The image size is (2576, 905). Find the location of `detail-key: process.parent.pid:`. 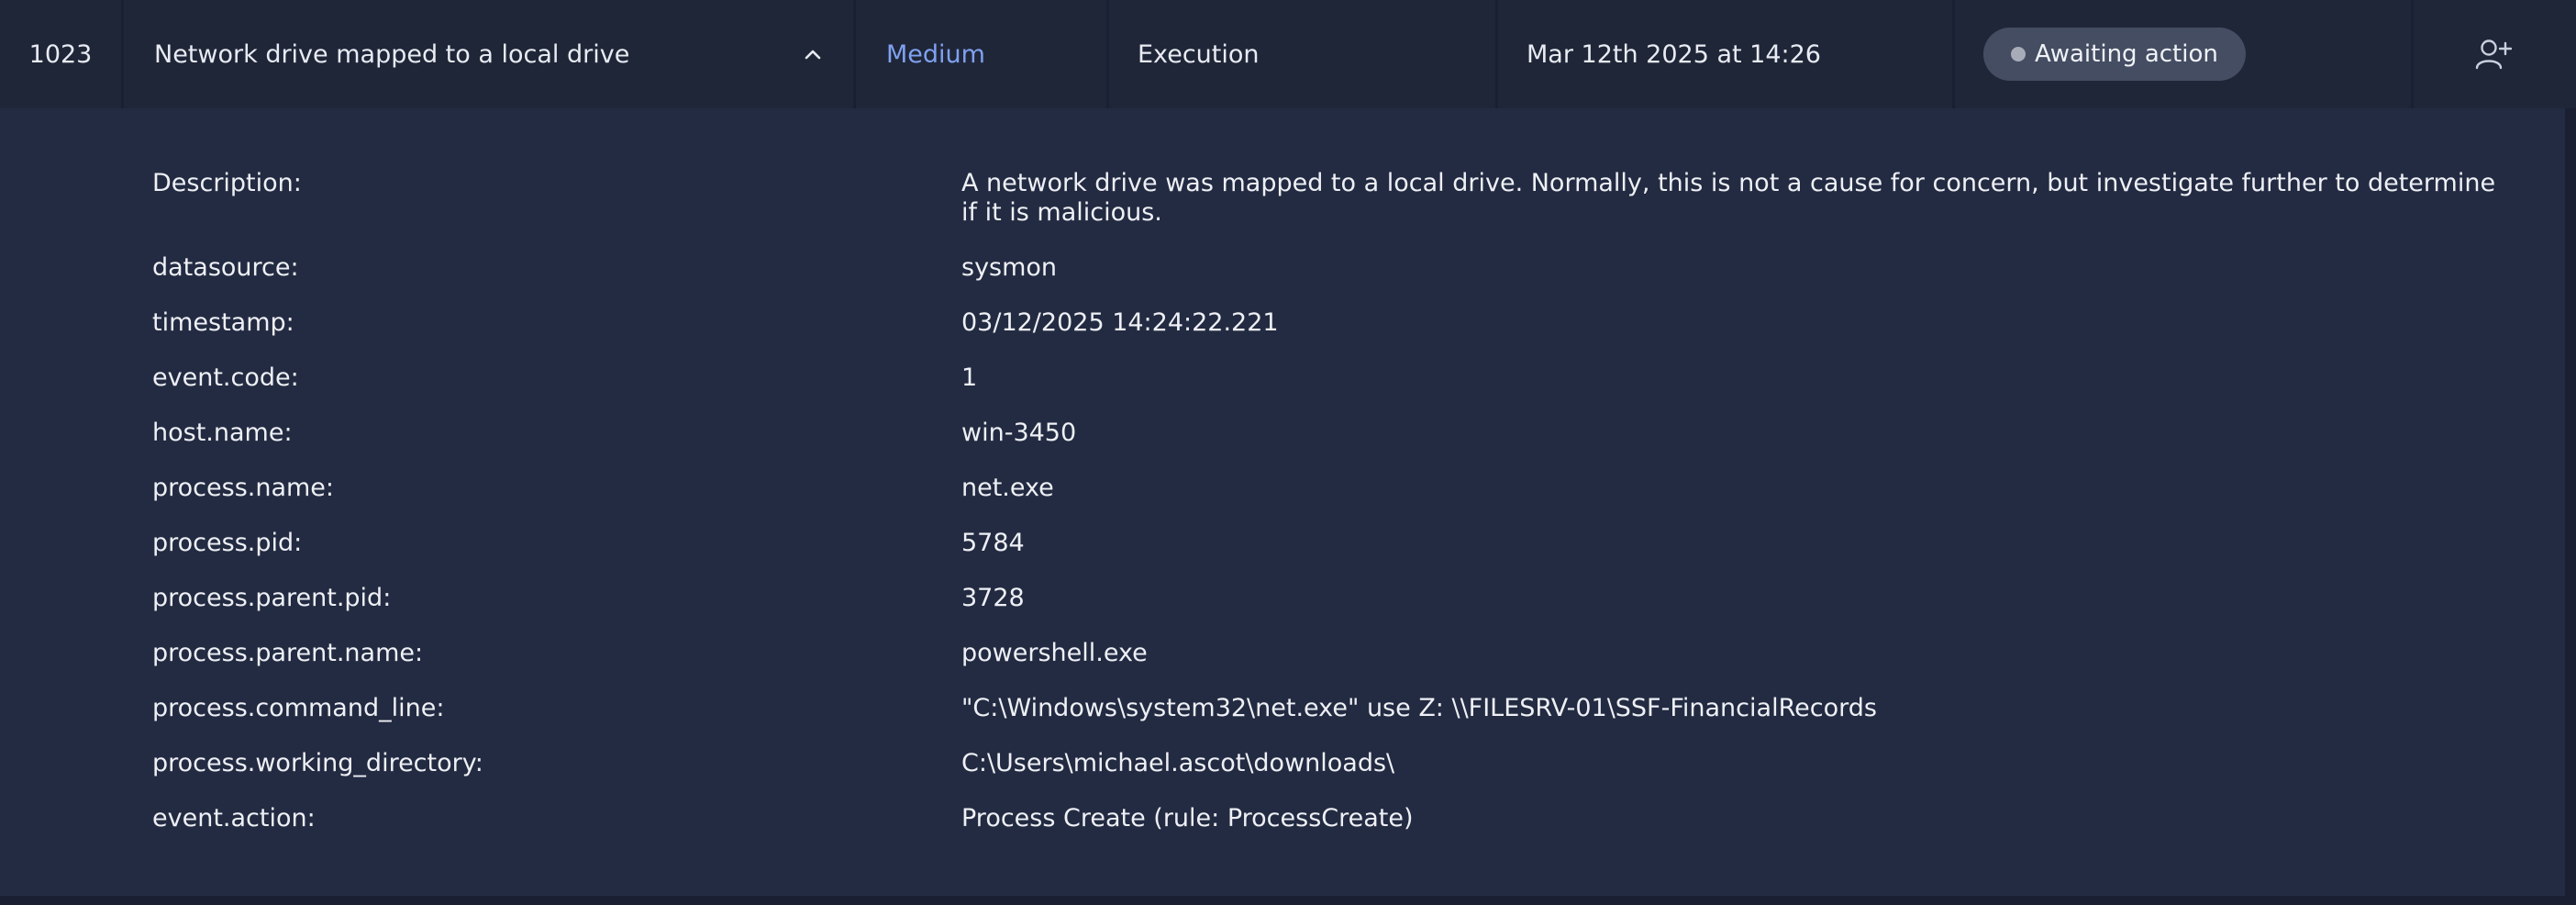

detail-key: process.parent.pid: is located at coordinates (272, 598).